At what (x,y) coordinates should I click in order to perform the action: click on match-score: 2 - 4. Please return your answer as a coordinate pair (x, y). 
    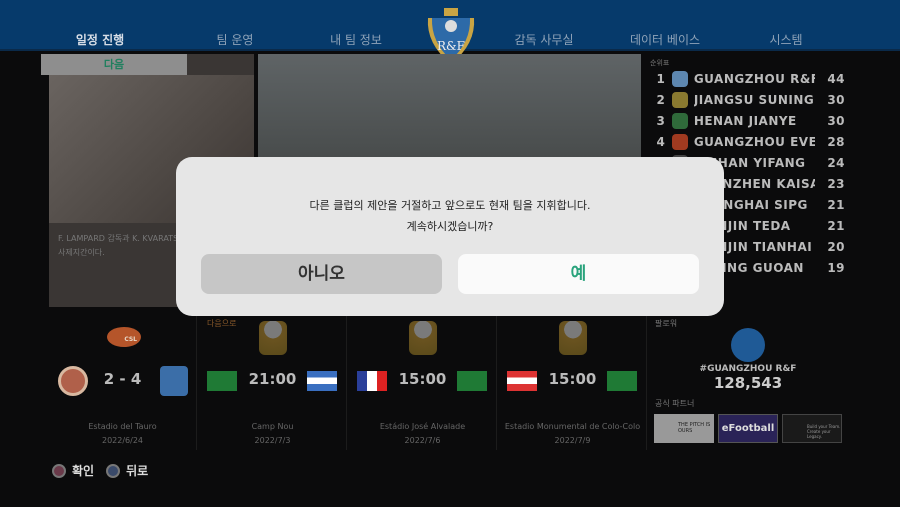
    Looking at the image, I should click on (122, 379).